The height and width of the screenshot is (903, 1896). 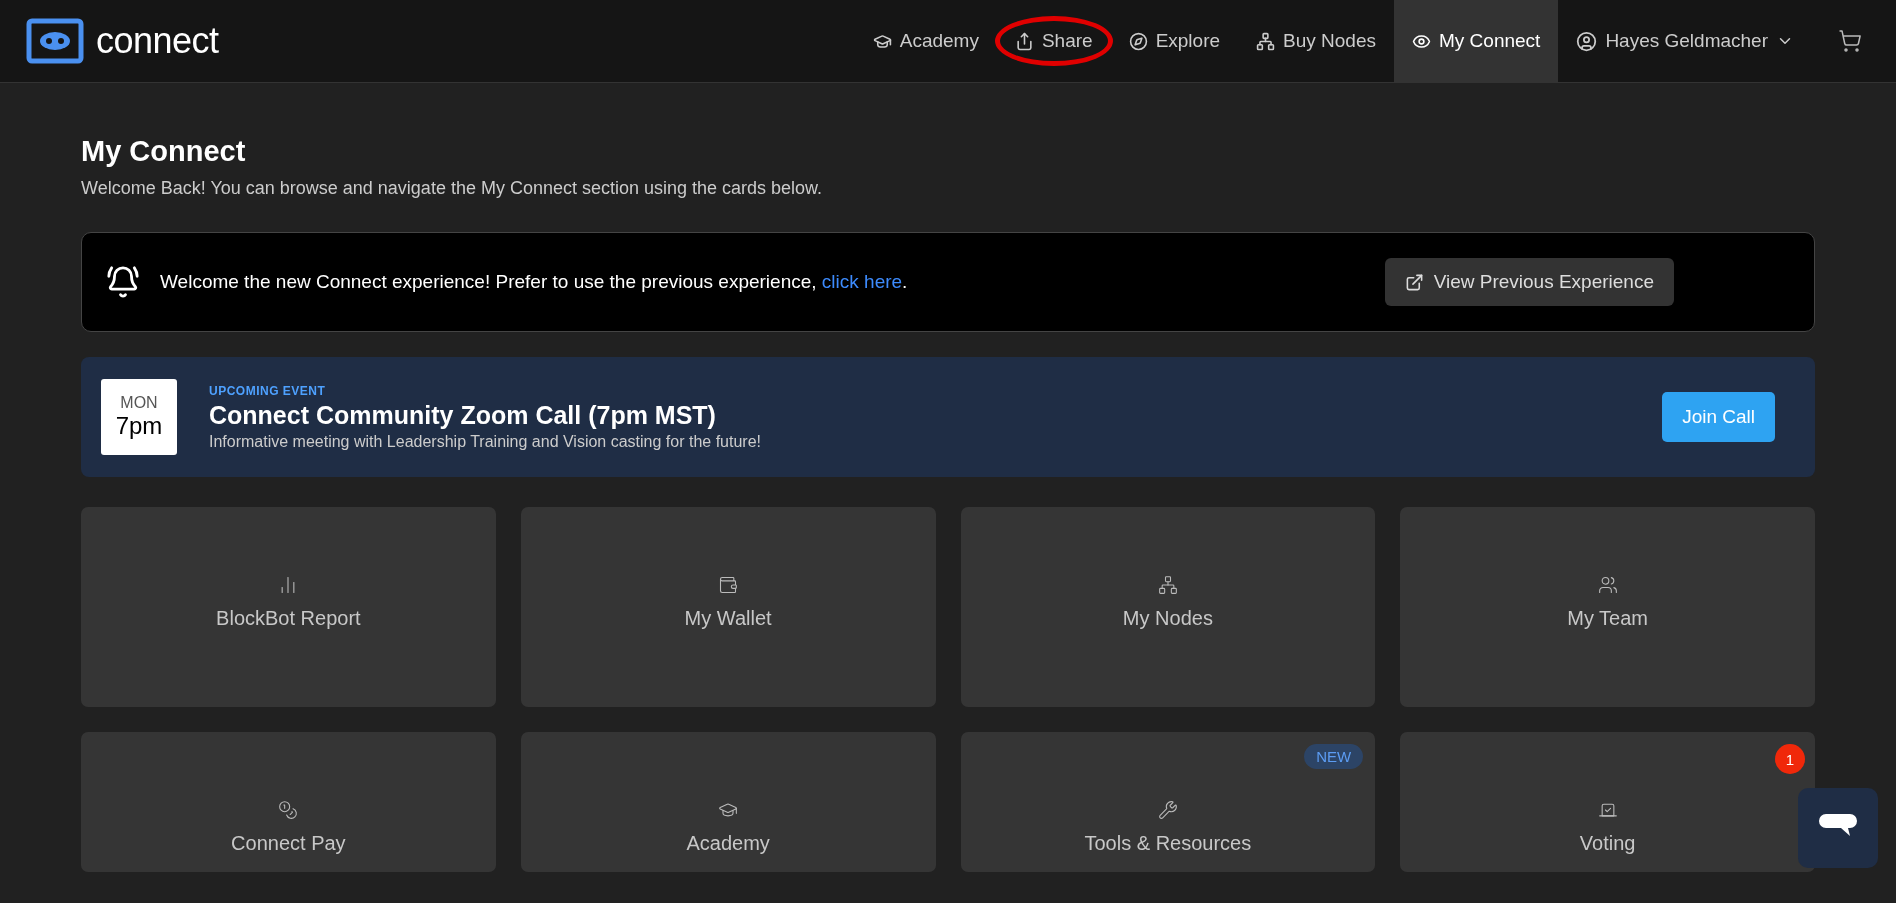 I want to click on section-card: BlockBot Report, so click(x=288, y=607).